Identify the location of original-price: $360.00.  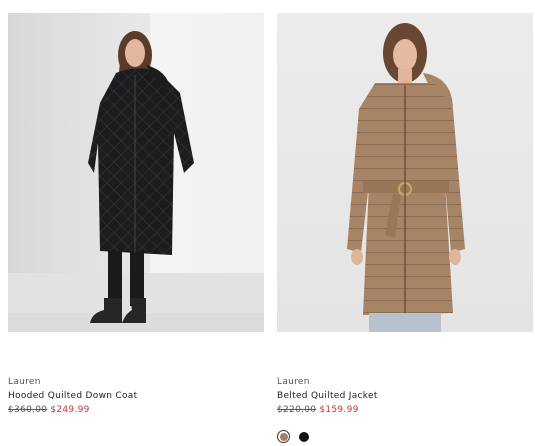
(28, 410).